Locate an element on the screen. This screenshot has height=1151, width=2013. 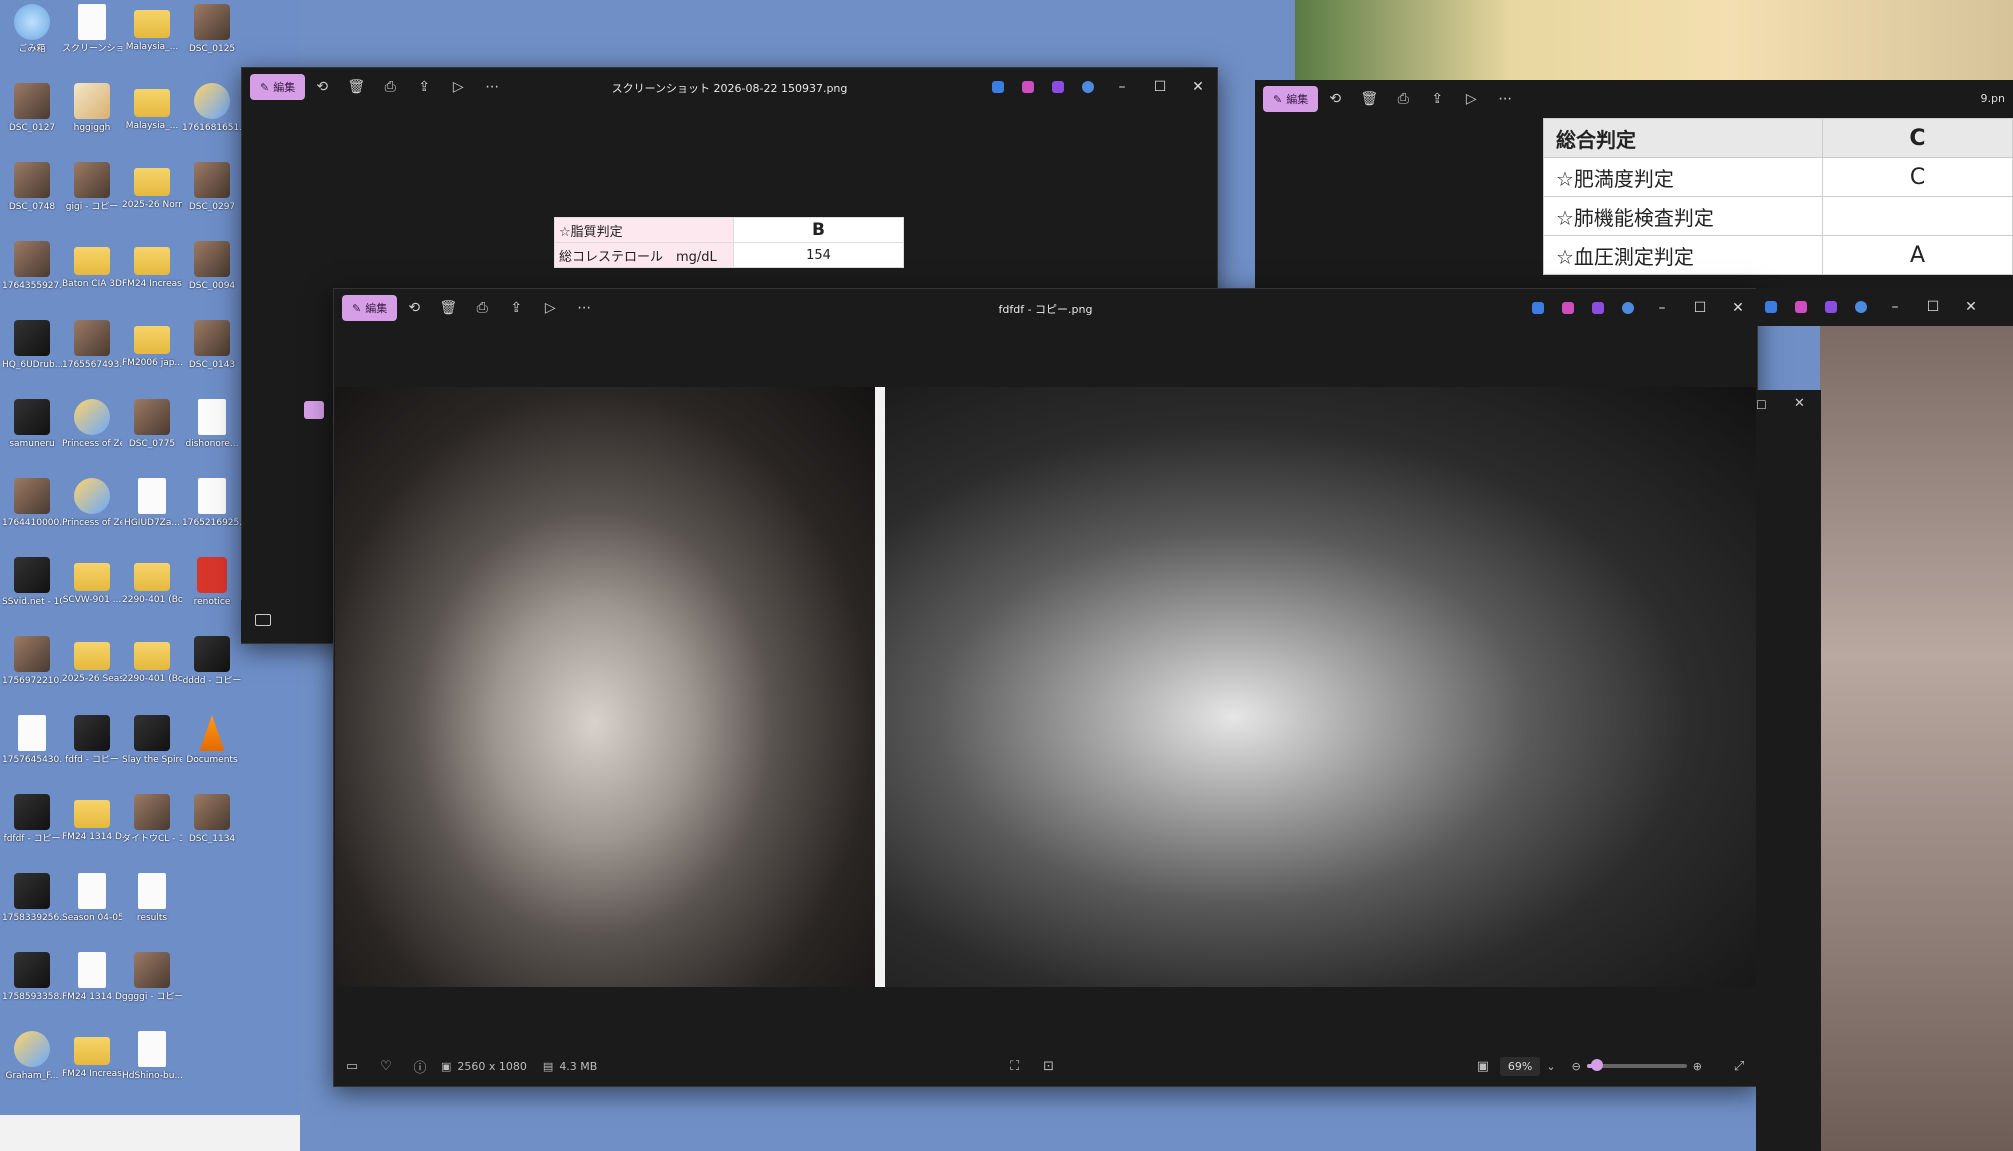
right-window-titlebar: – ☐ ✕ is located at coordinates (1884, 307).